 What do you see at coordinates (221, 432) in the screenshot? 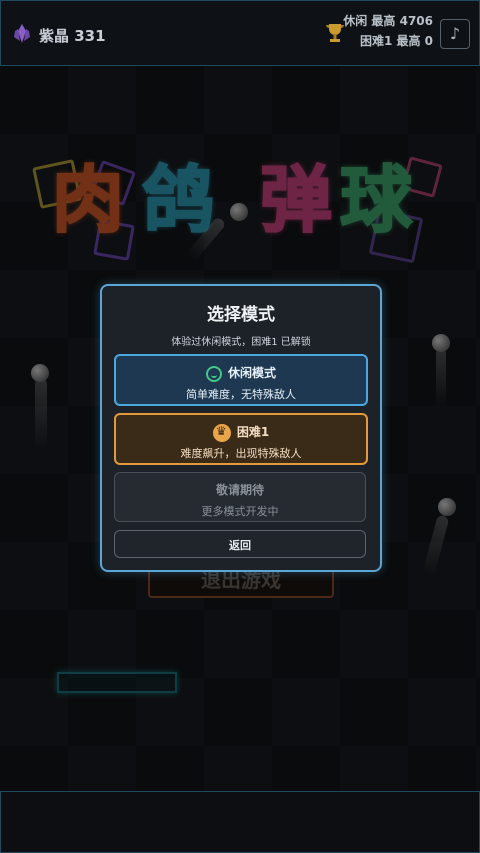
I see `crown-icon` at bounding box center [221, 432].